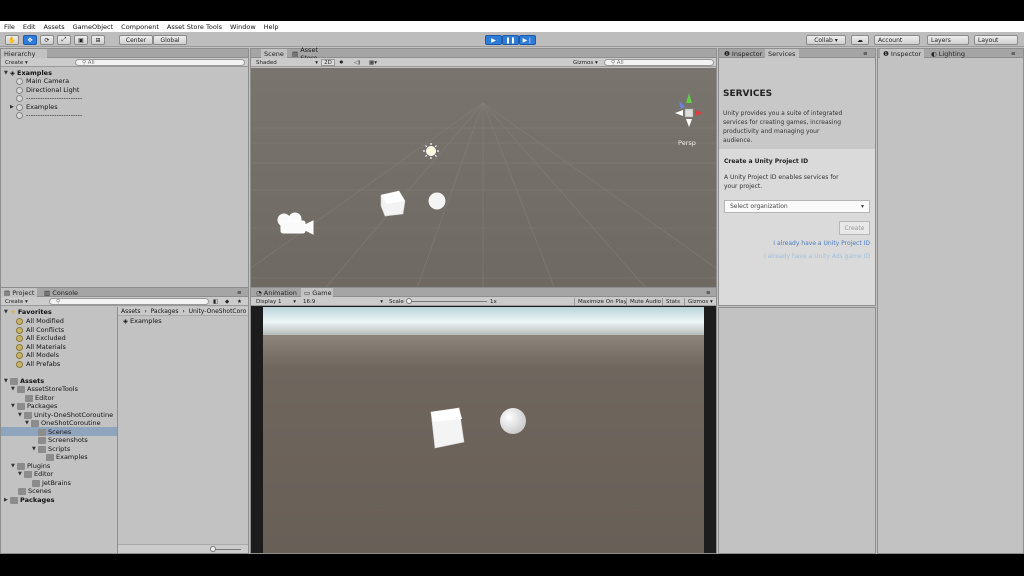 The height and width of the screenshot is (576, 1024). Describe the element at coordinates (672, 301) in the screenshot. I see `stats-toggle: Stats` at that location.